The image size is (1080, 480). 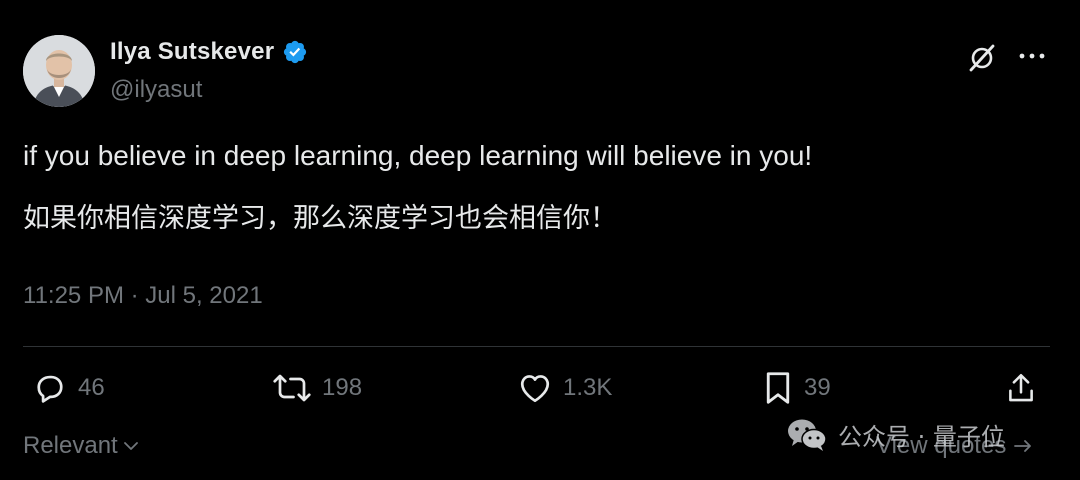 What do you see at coordinates (317, 388) in the screenshot?
I see `retweet-button: 198` at bounding box center [317, 388].